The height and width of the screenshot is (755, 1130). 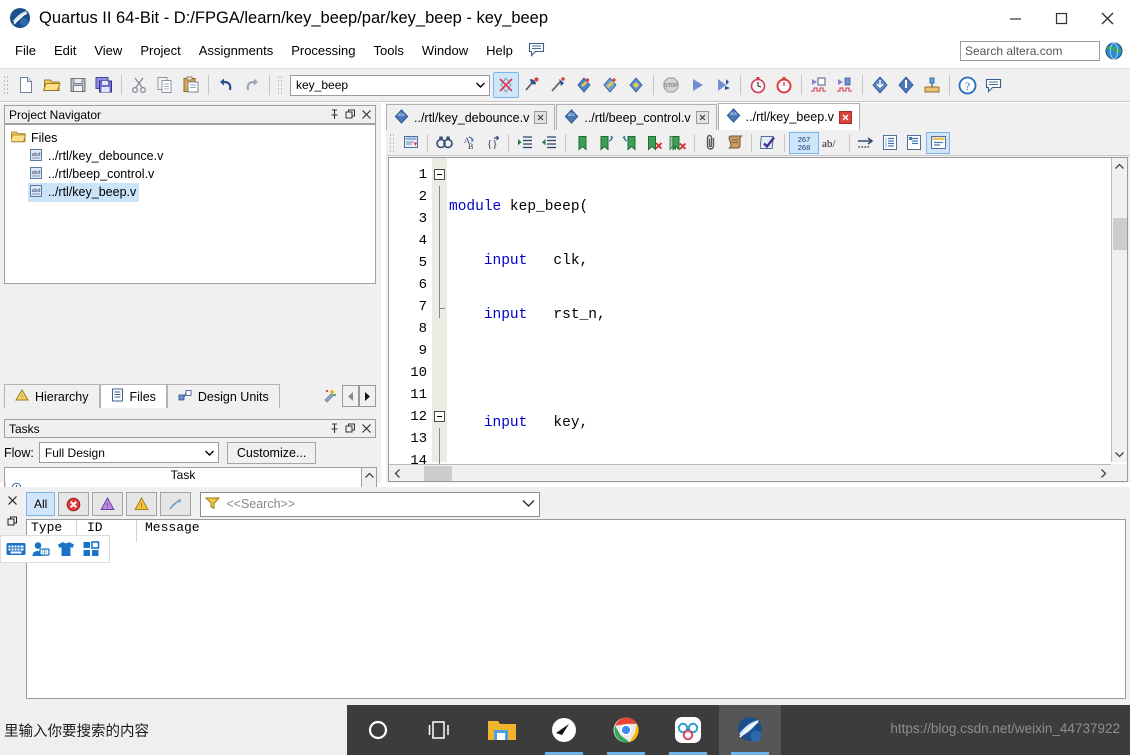 I want to click on copy-button, so click(x=165, y=85).